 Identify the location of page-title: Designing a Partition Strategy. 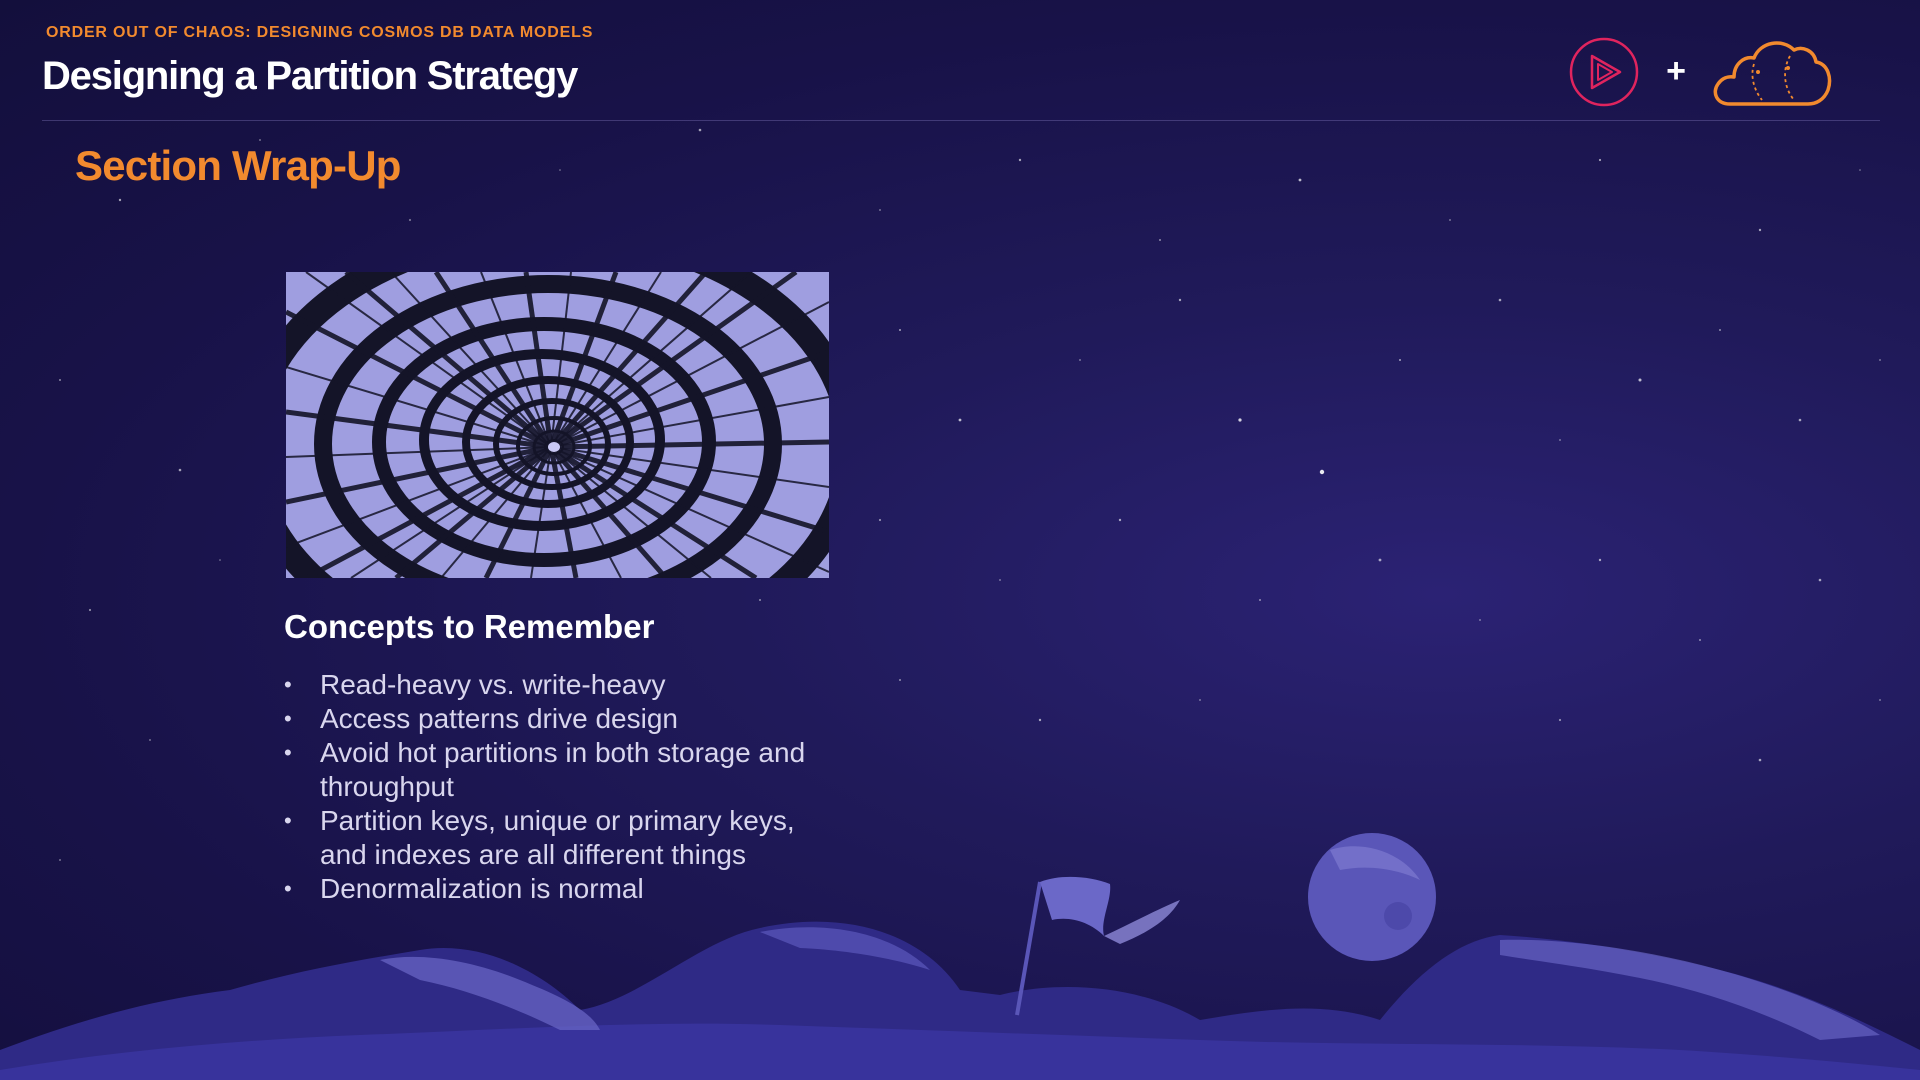
(310, 76).